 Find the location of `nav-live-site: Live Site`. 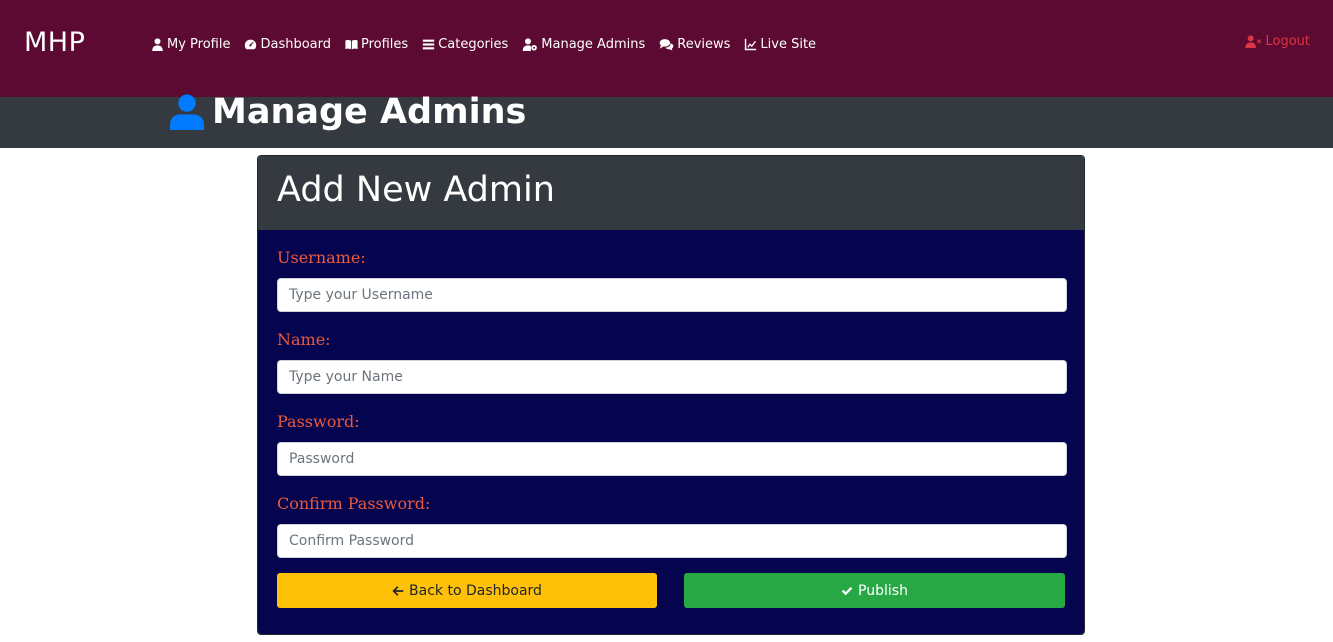

nav-live-site: Live Site is located at coordinates (780, 44).